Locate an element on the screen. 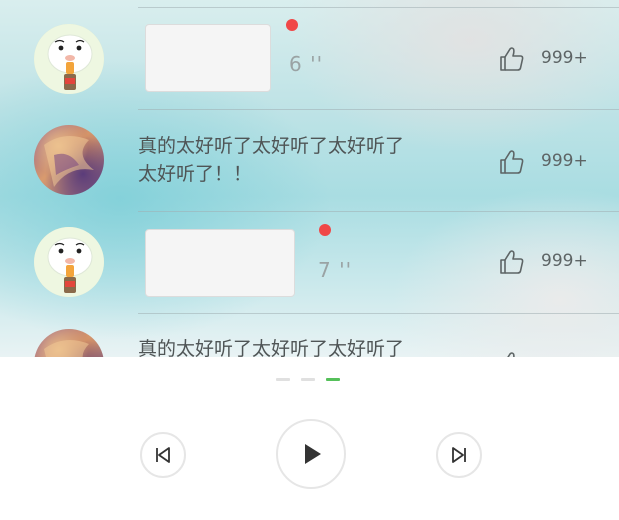  skip-next-icon is located at coordinates (459, 455).